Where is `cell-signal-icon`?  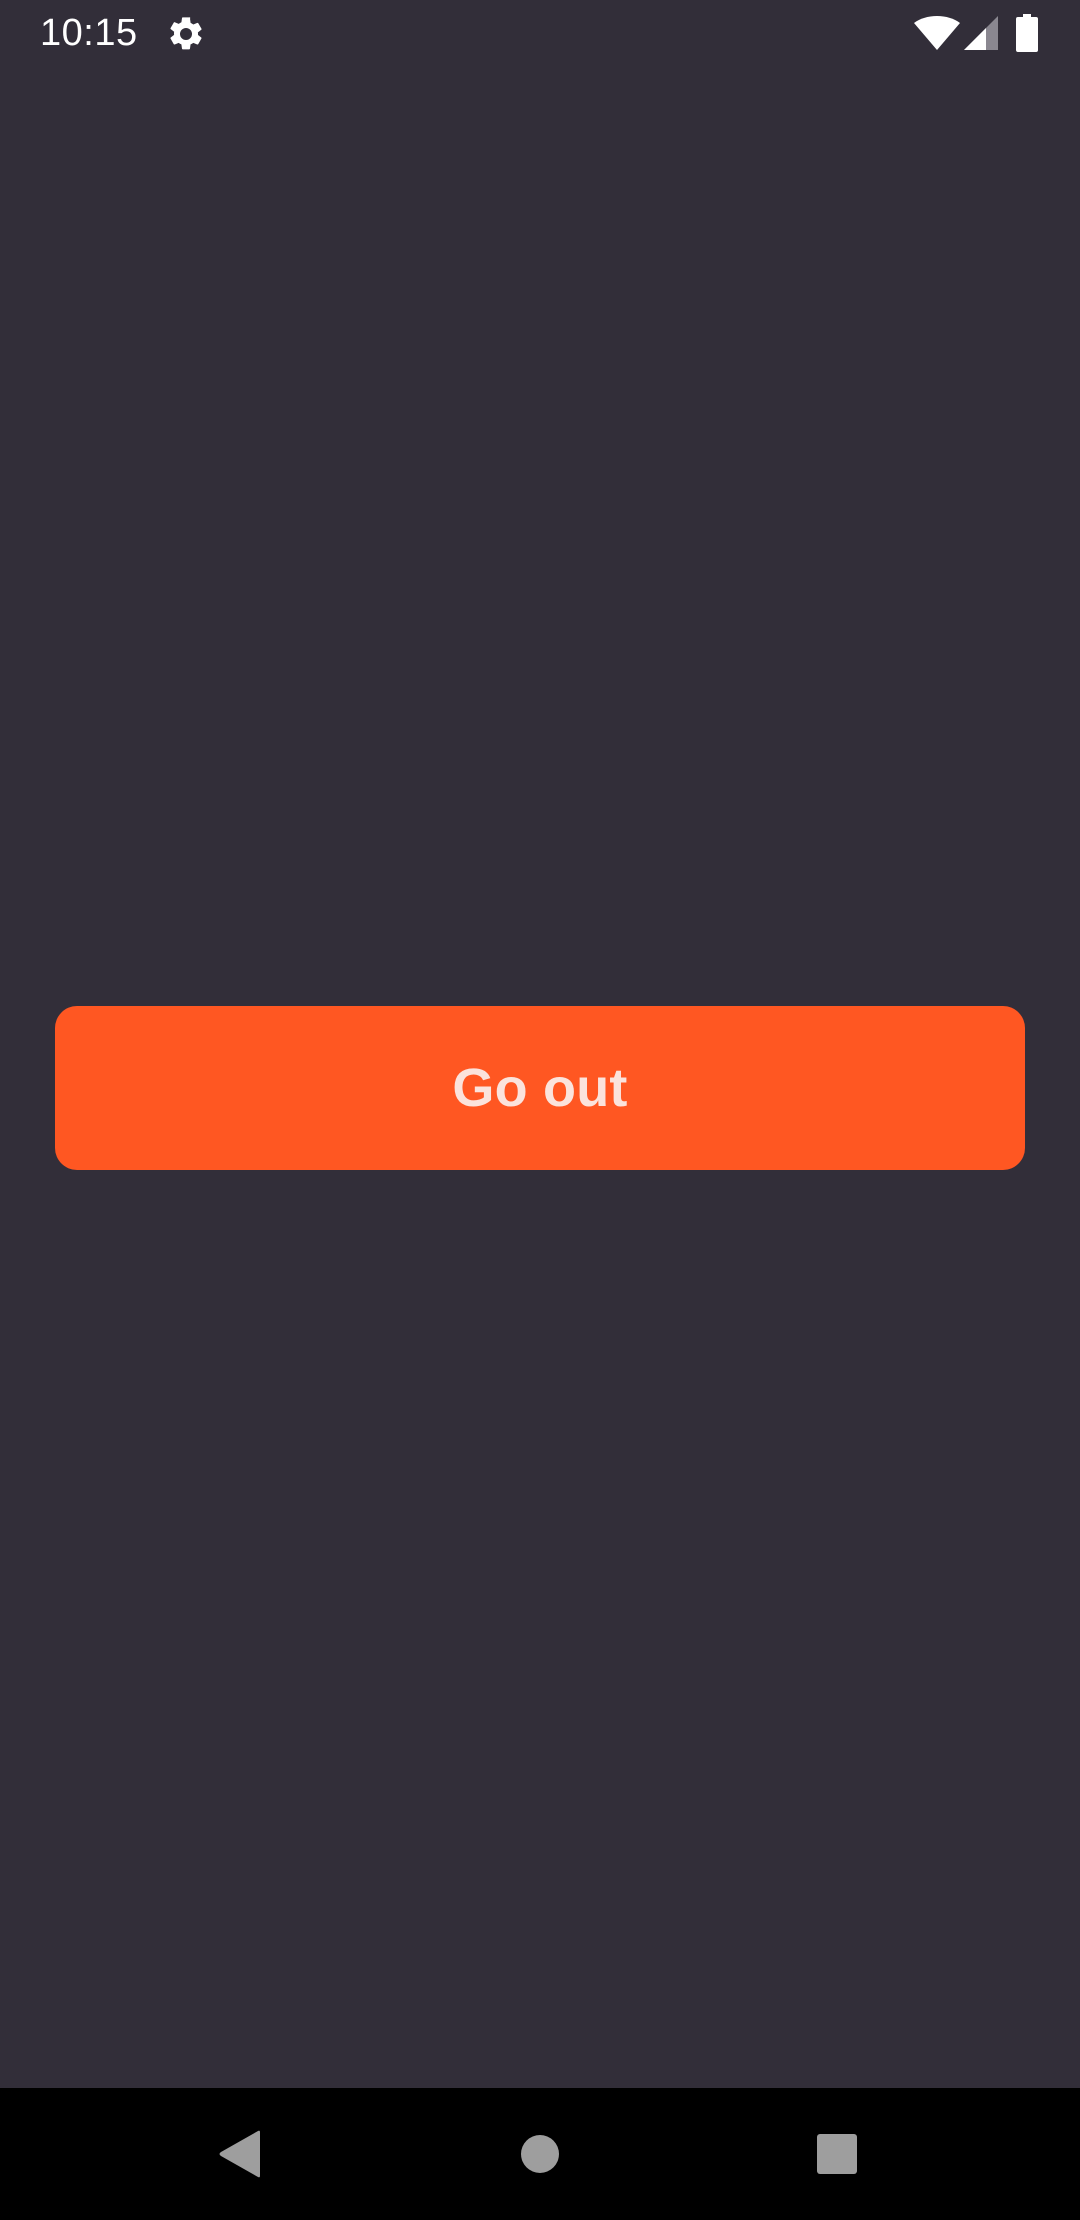 cell-signal-icon is located at coordinates (981, 33).